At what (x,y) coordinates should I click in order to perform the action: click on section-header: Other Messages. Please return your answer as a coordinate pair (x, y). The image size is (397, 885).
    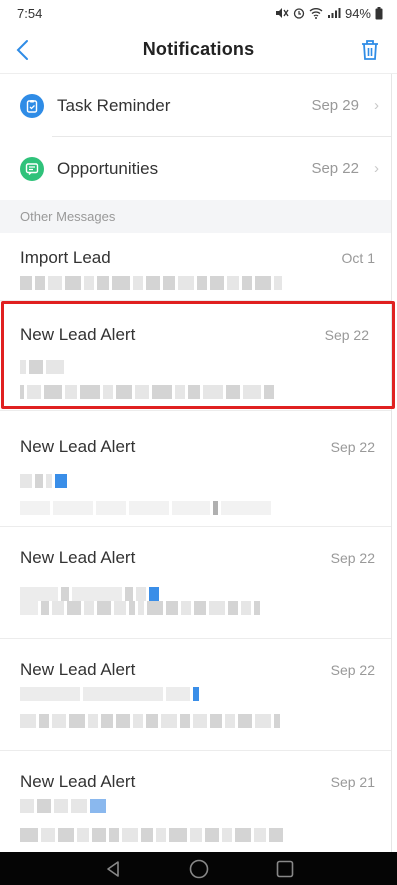
    Looking at the image, I should click on (195, 216).